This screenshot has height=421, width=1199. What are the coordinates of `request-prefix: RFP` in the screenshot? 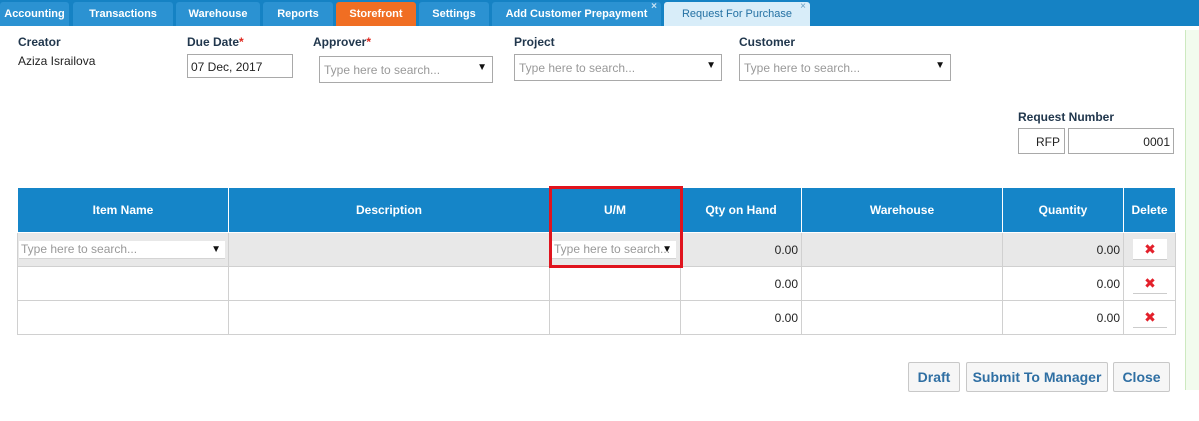 It's located at (1048, 142).